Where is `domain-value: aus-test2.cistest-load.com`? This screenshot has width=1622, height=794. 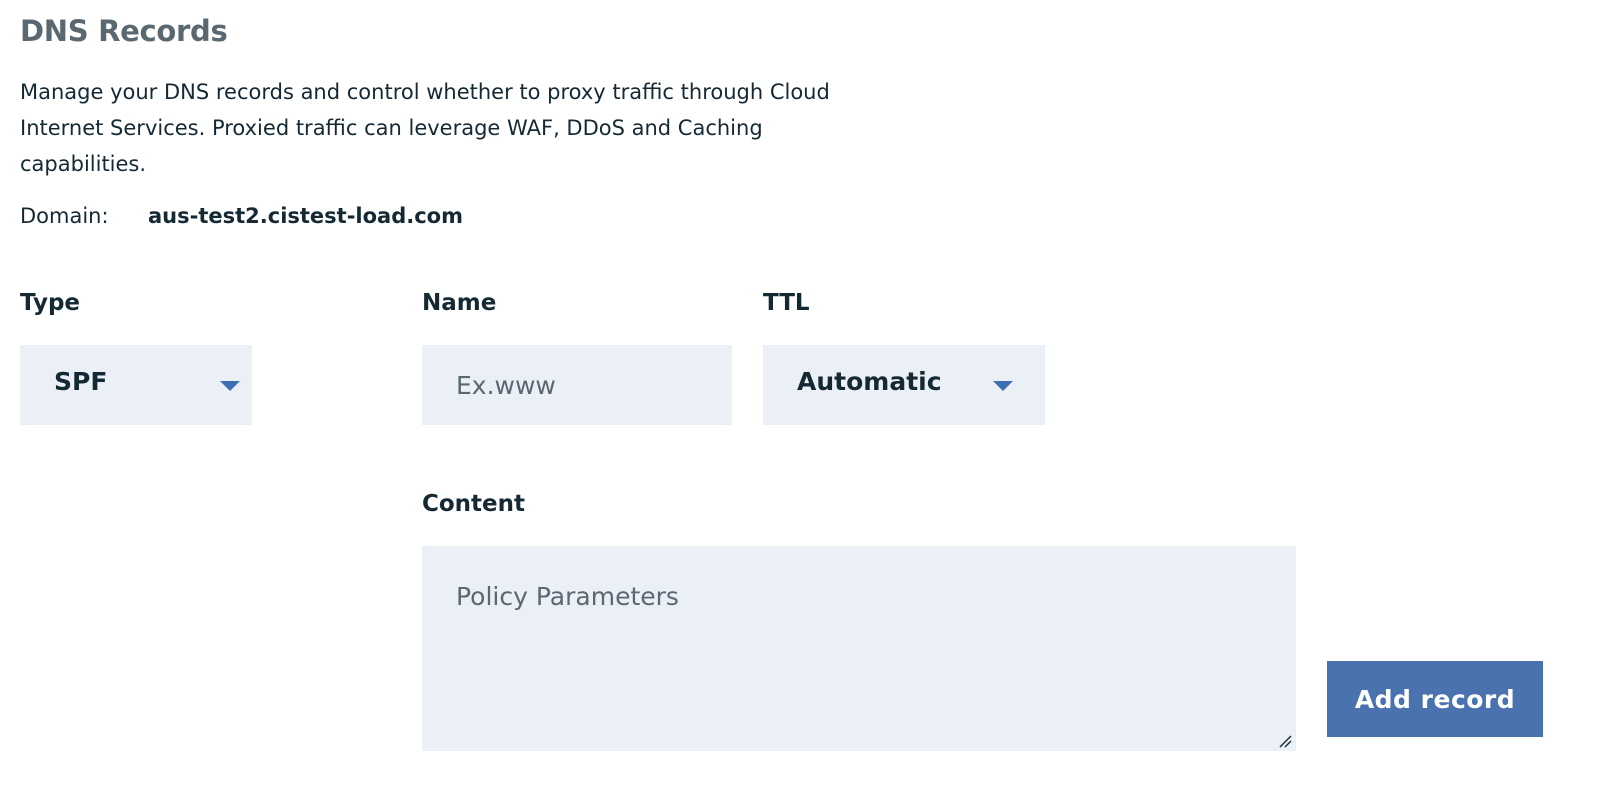 domain-value: aus-test2.cistest-load.com is located at coordinates (305, 216).